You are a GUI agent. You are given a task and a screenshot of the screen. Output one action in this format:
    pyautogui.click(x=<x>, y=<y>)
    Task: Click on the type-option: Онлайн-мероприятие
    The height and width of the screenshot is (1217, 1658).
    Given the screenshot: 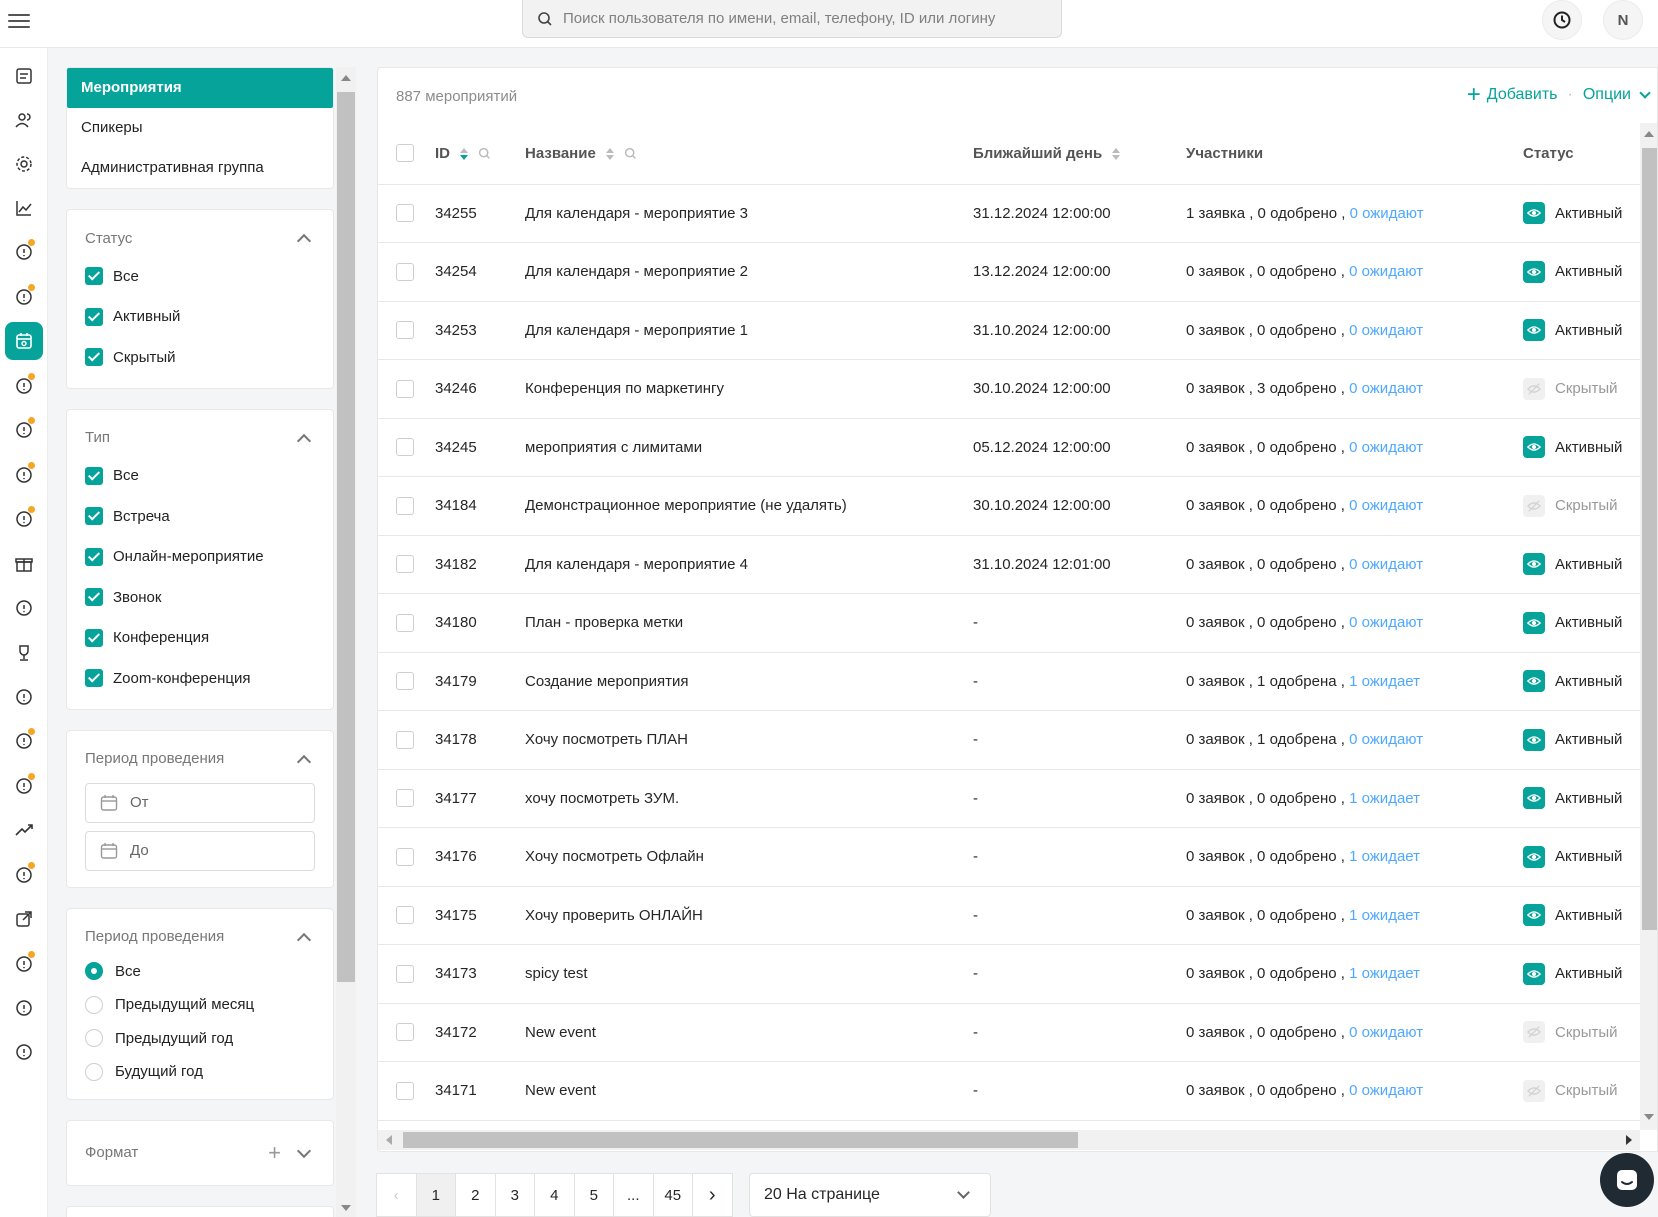 What is the action you would take?
    pyautogui.click(x=200, y=557)
    